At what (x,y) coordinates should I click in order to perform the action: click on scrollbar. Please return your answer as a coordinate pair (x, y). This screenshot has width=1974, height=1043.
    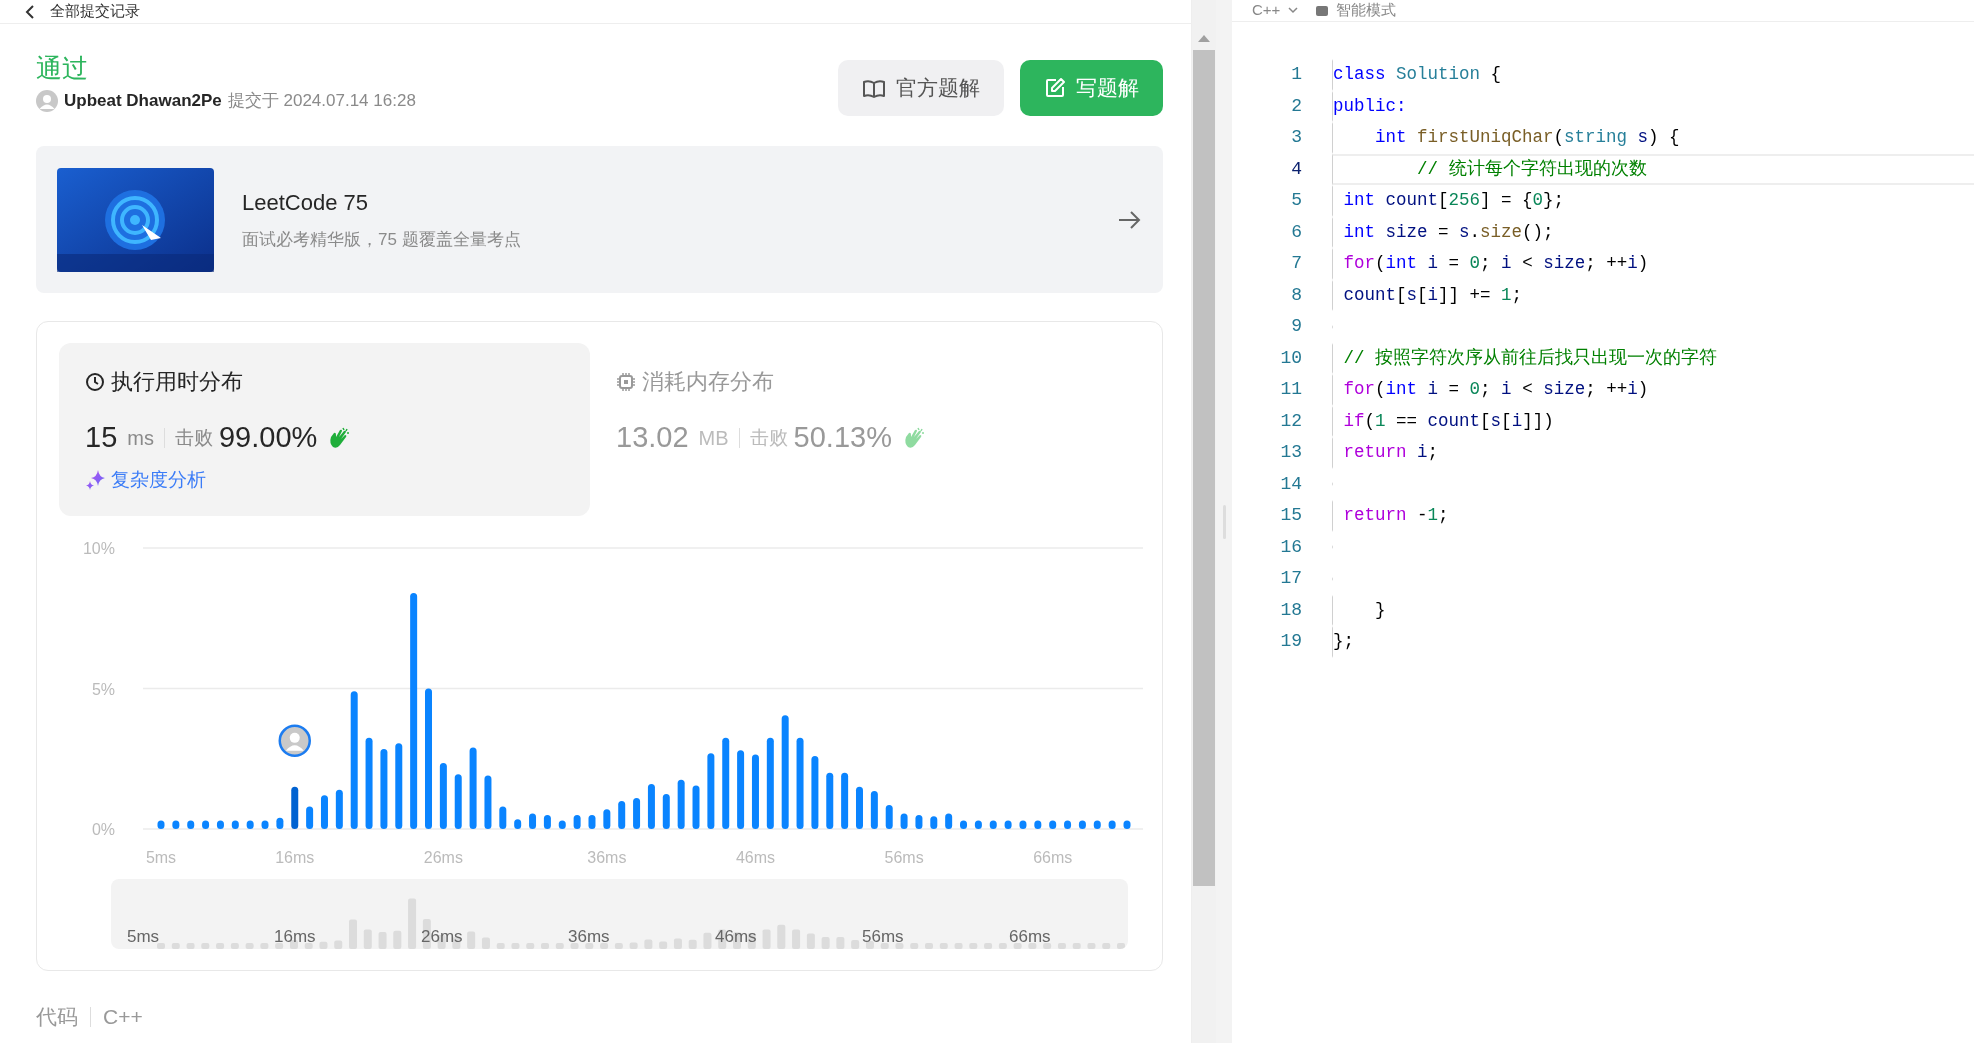
    Looking at the image, I should click on (1204, 521).